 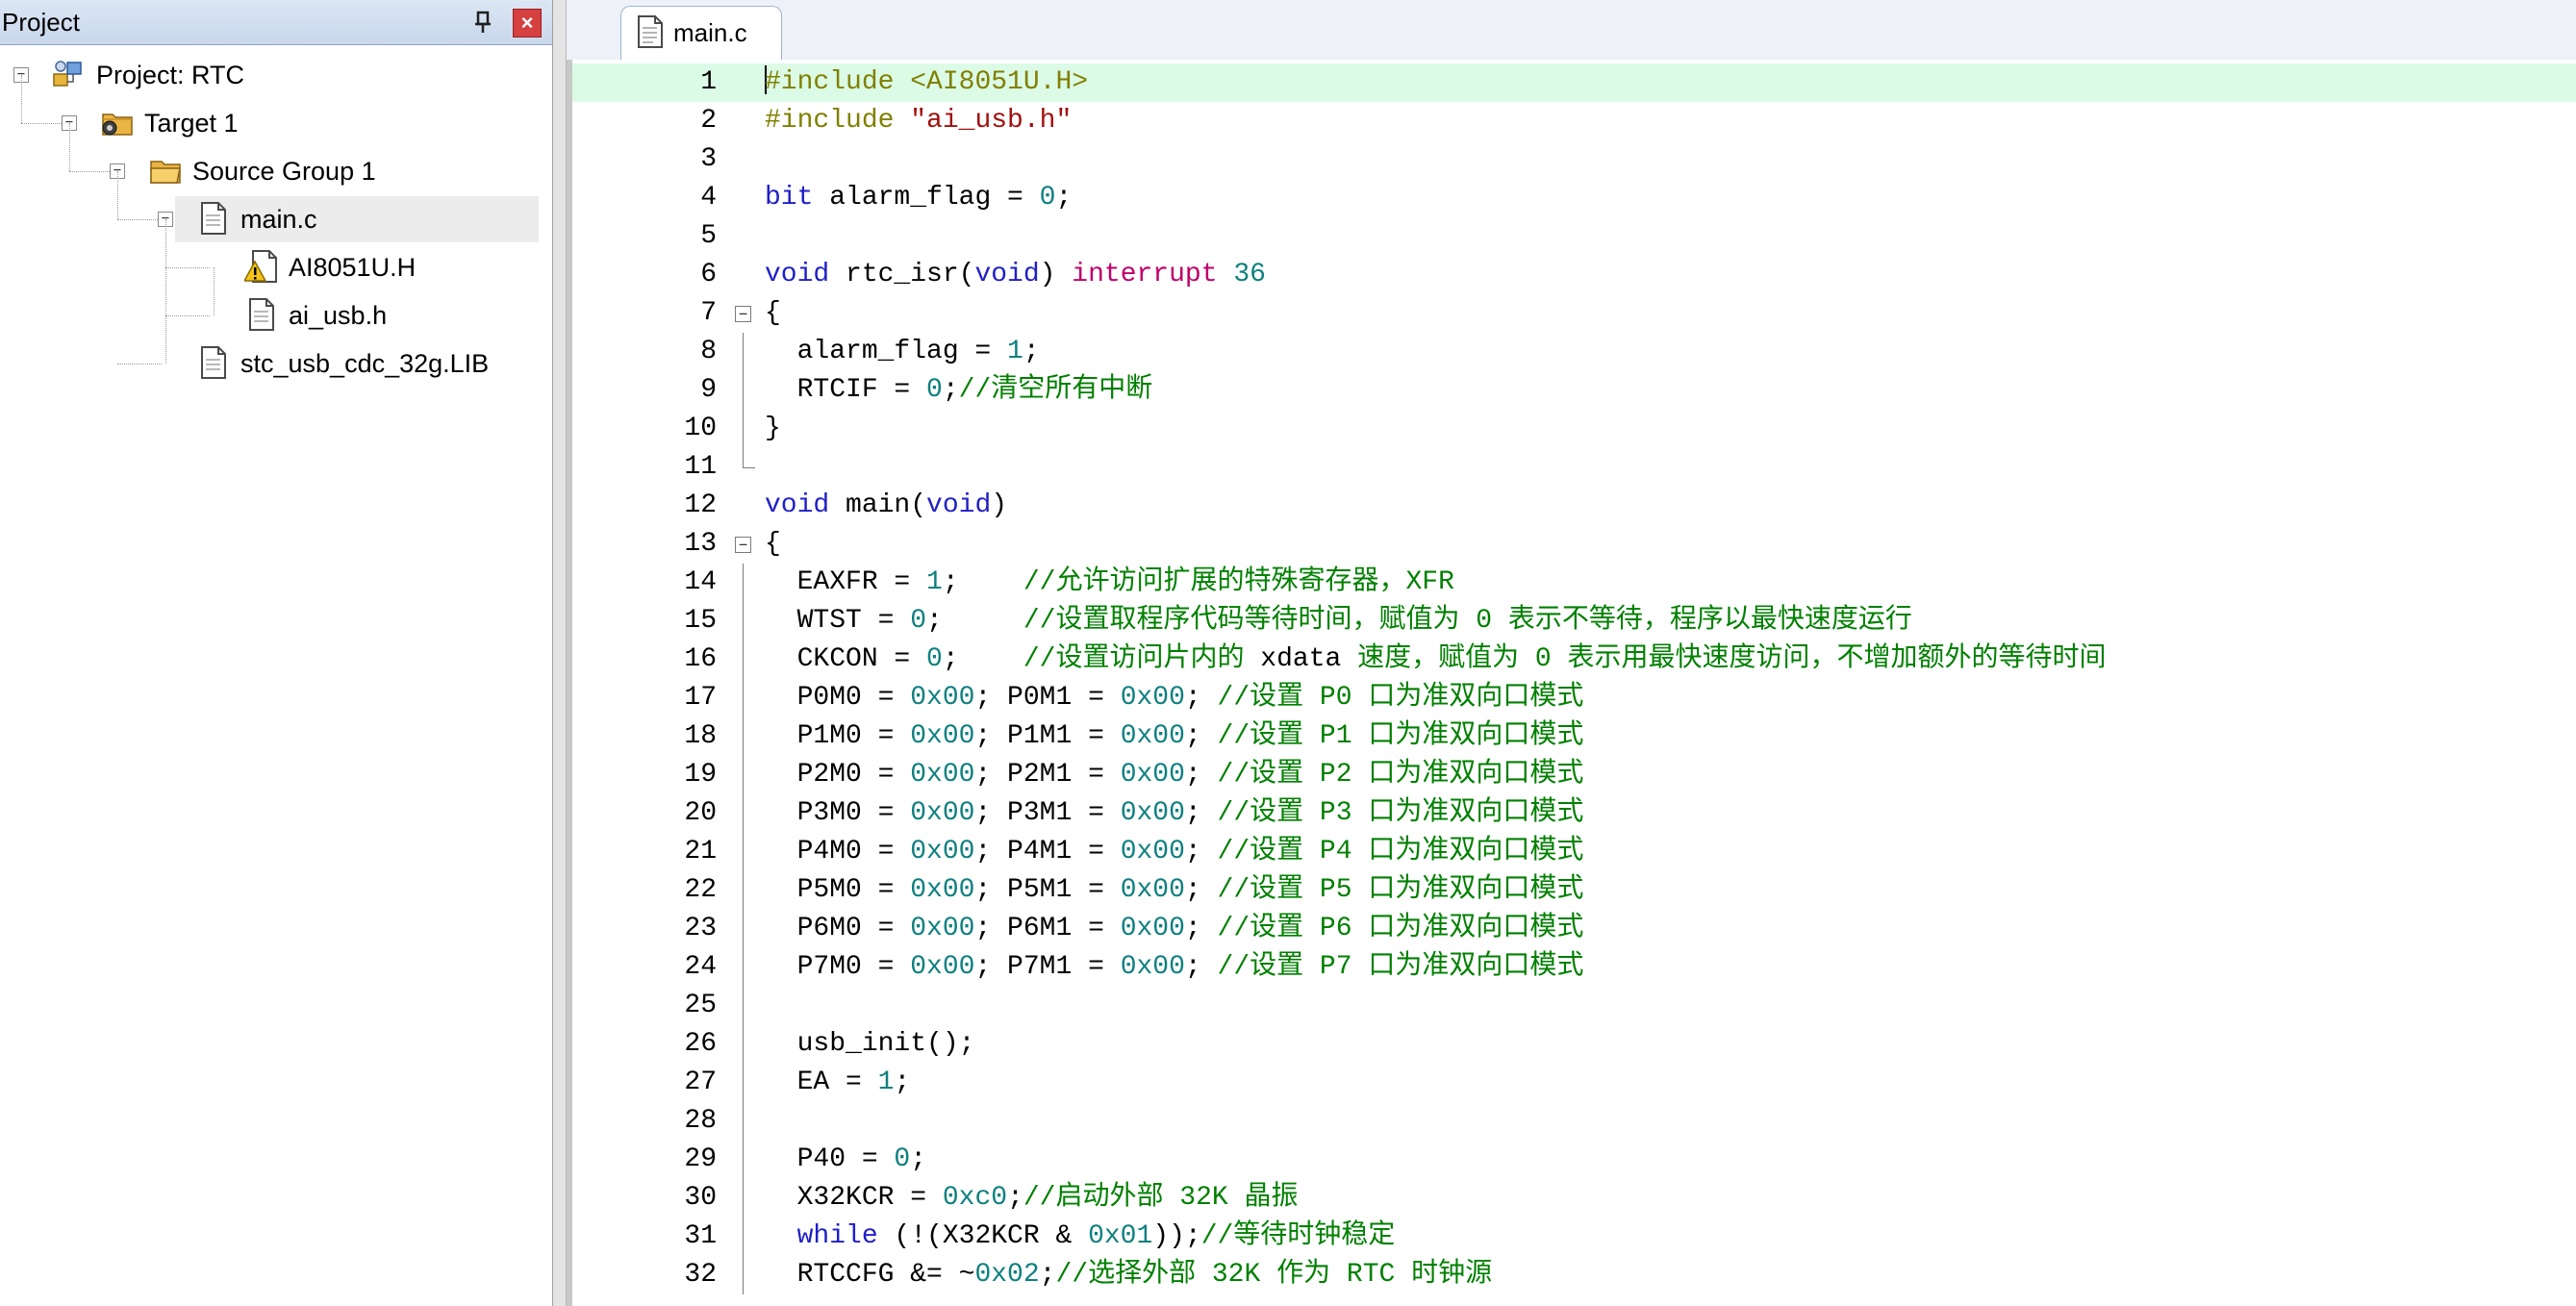 What do you see at coordinates (1574, 1275) in the screenshot?
I see `code-line: 32 RTCCFG &= ~0x02;//选择外部 32K 作为 RTC 时钟源` at bounding box center [1574, 1275].